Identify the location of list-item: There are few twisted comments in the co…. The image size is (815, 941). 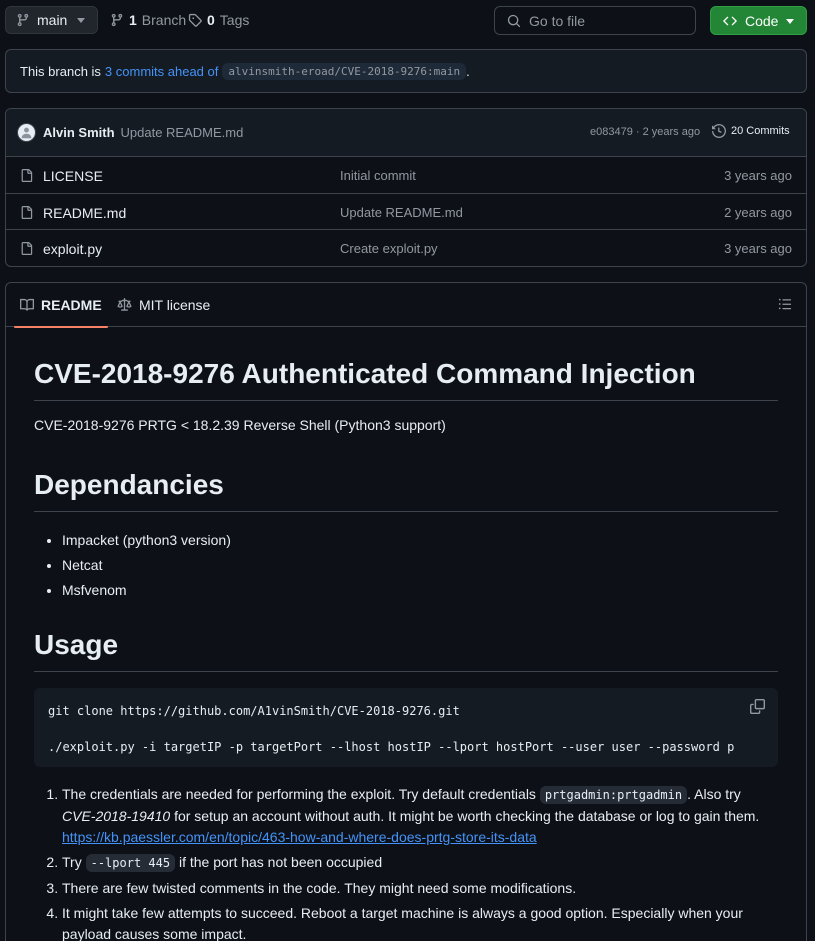
(420, 888).